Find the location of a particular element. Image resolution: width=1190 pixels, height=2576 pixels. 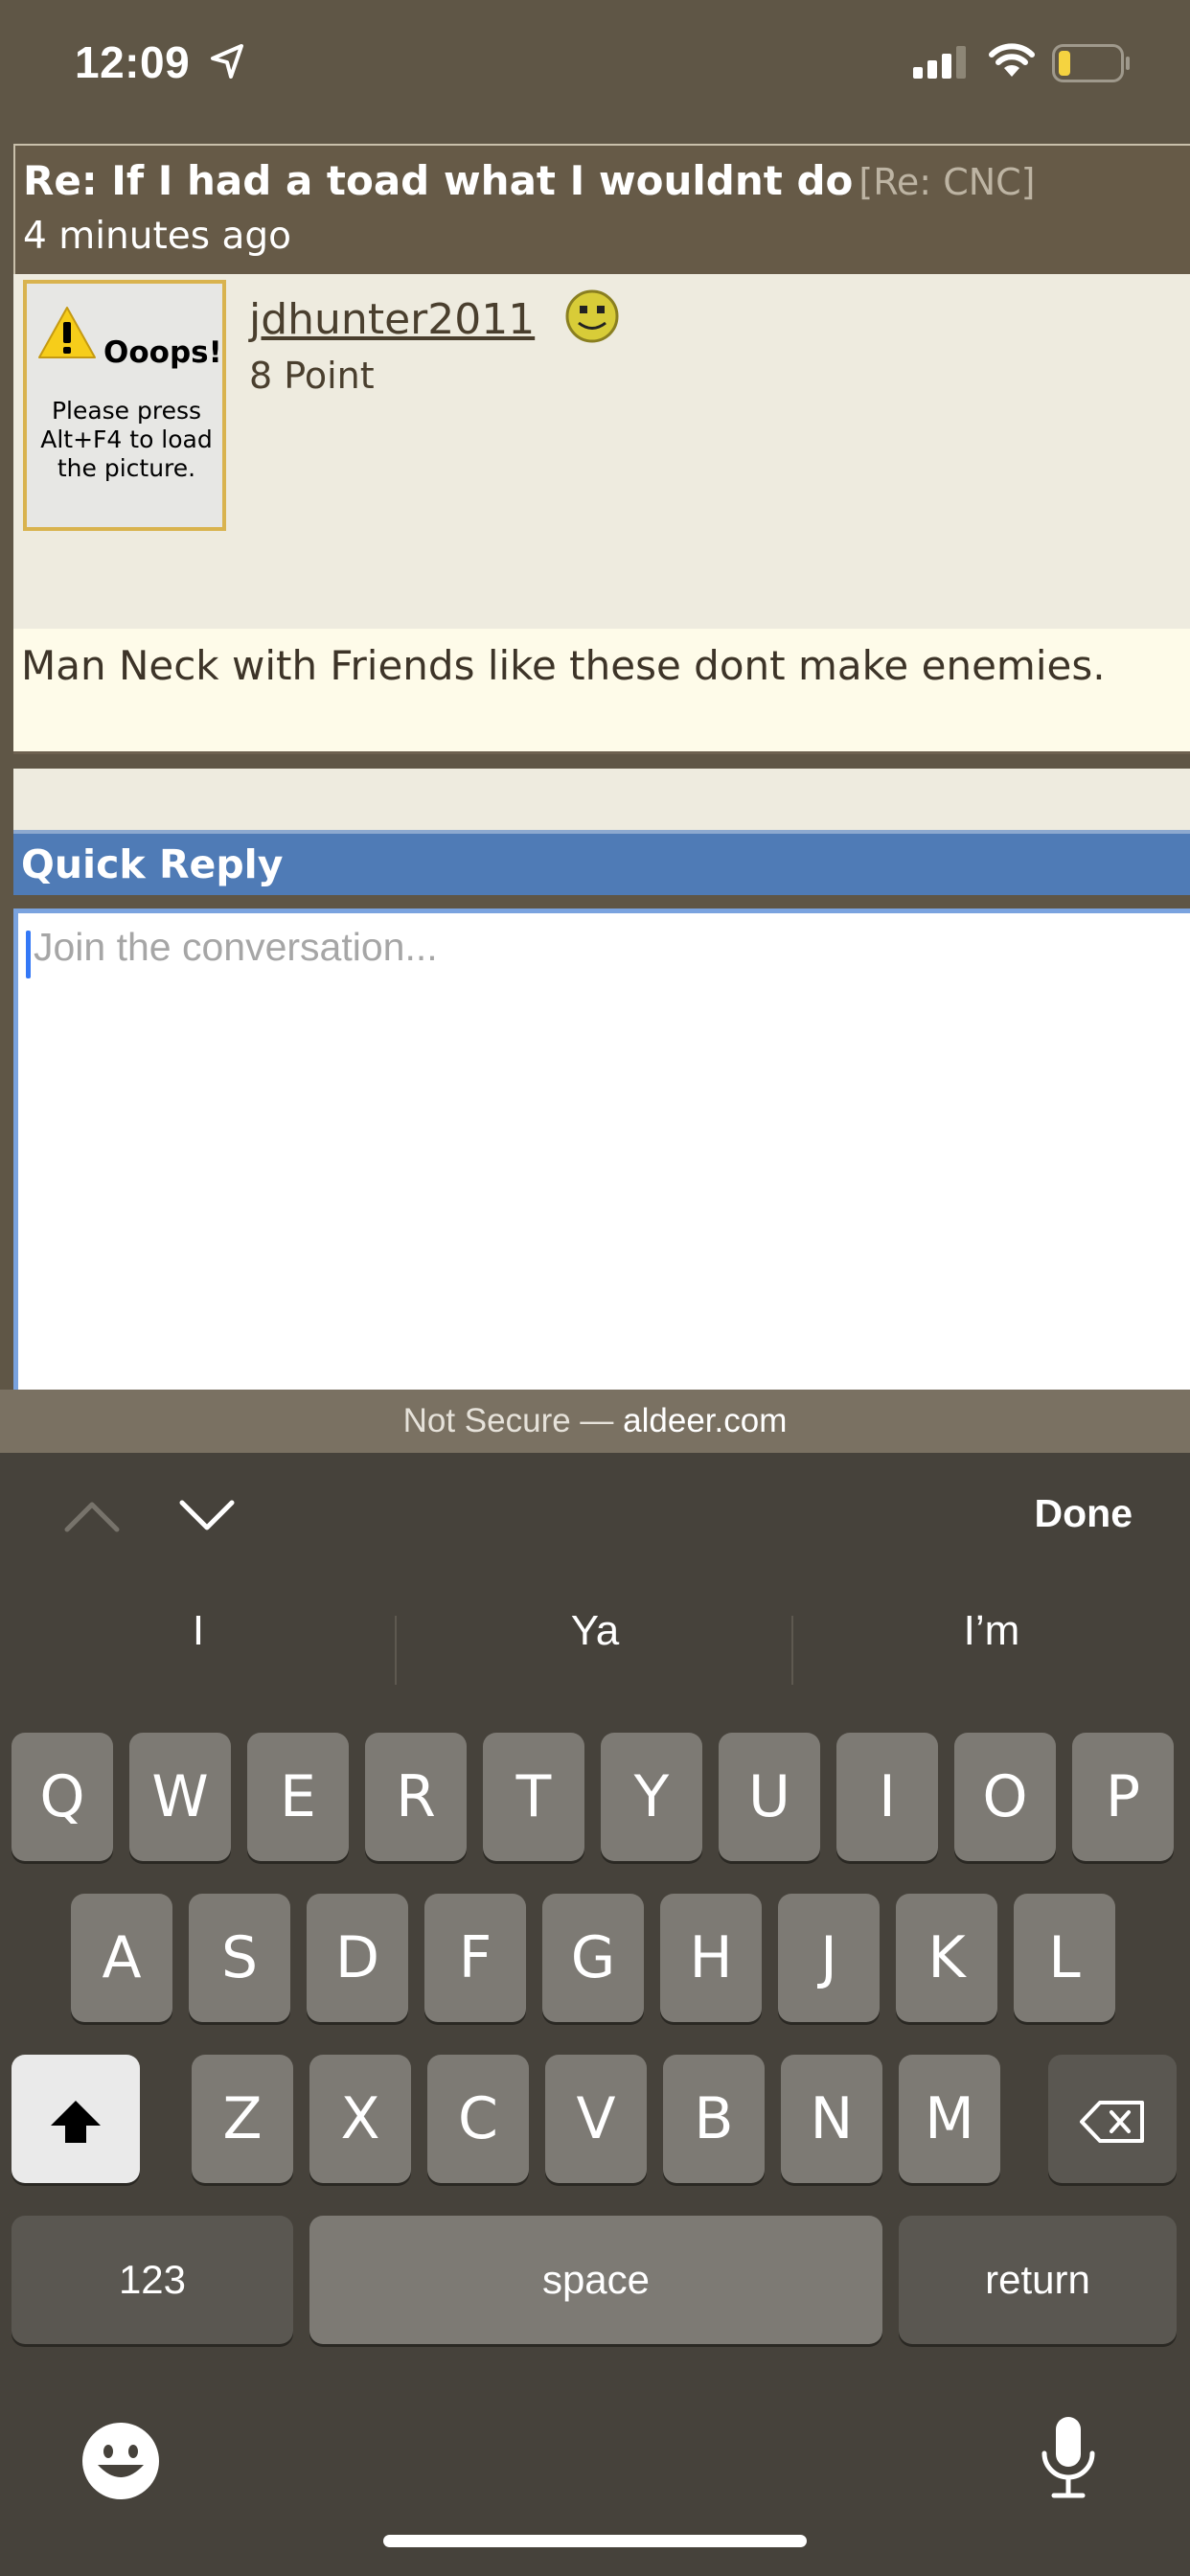

quick-reply-header: Quick Reply is located at coordinates (602, 862).